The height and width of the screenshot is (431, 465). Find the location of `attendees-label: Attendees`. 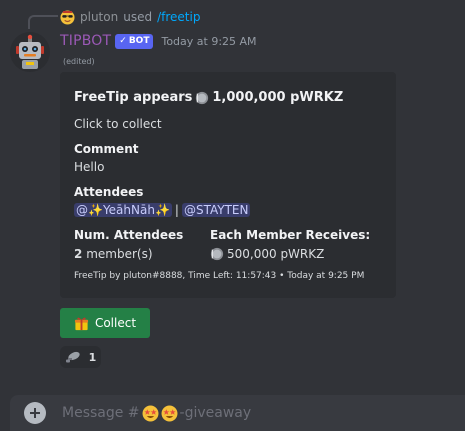

attendees-label: Attendees is located at coordinates (109, 192).